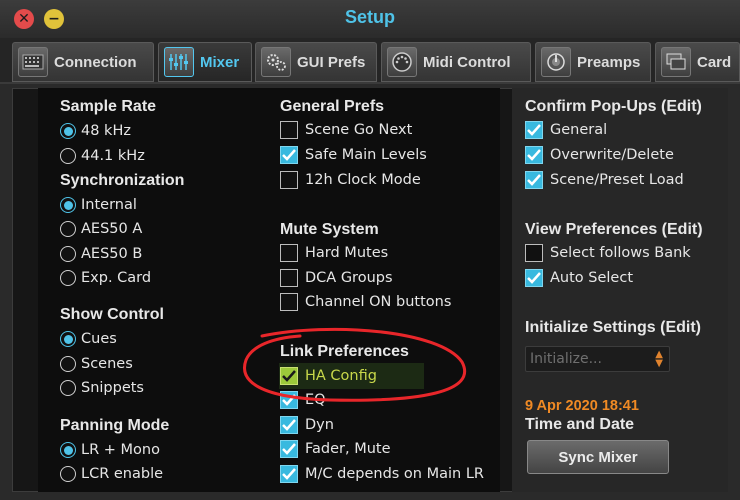  I want to click on checkbox-label: Auto Select, so click(592, 278).